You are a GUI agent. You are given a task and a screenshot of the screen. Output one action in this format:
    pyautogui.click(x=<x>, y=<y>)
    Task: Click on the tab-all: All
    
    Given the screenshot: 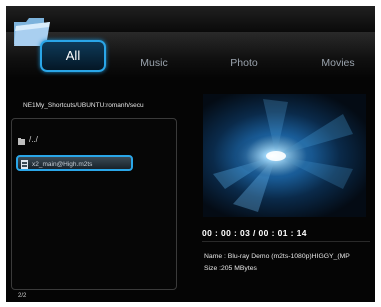 What is the action you would take?
    pyautogui.click(x=73, y=56)
    